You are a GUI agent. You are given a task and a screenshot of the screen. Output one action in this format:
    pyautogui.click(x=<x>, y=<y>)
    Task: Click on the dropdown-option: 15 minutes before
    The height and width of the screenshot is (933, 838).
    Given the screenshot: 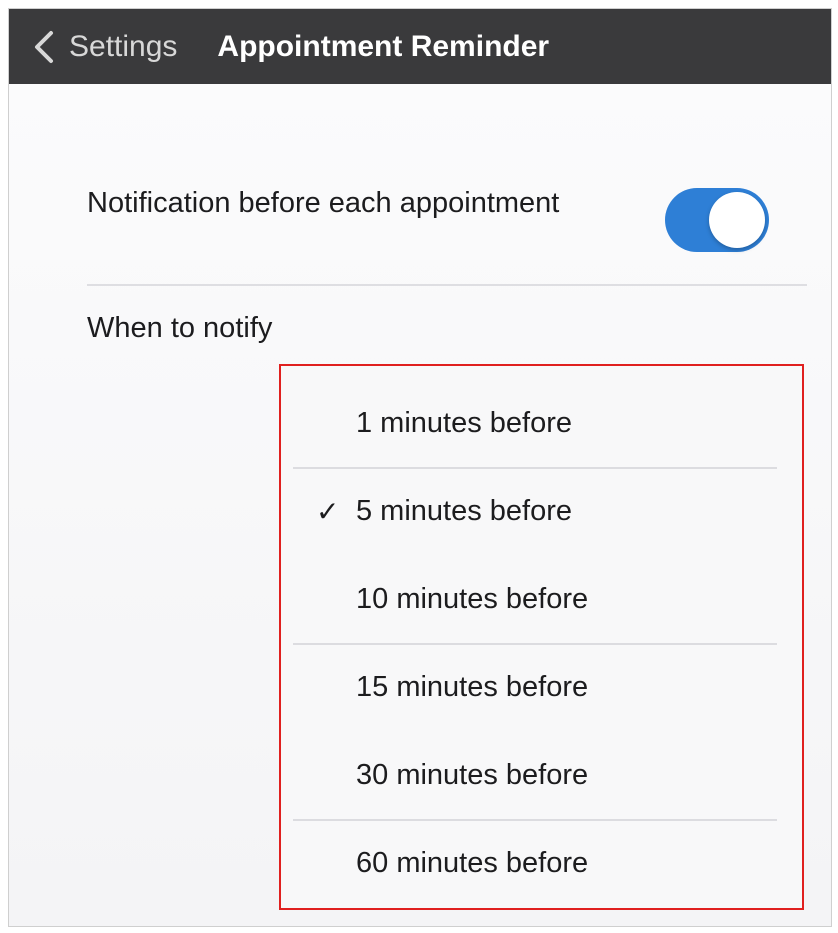 What is the action you would take?
    pyautogui.click(x=541, y=688)
    